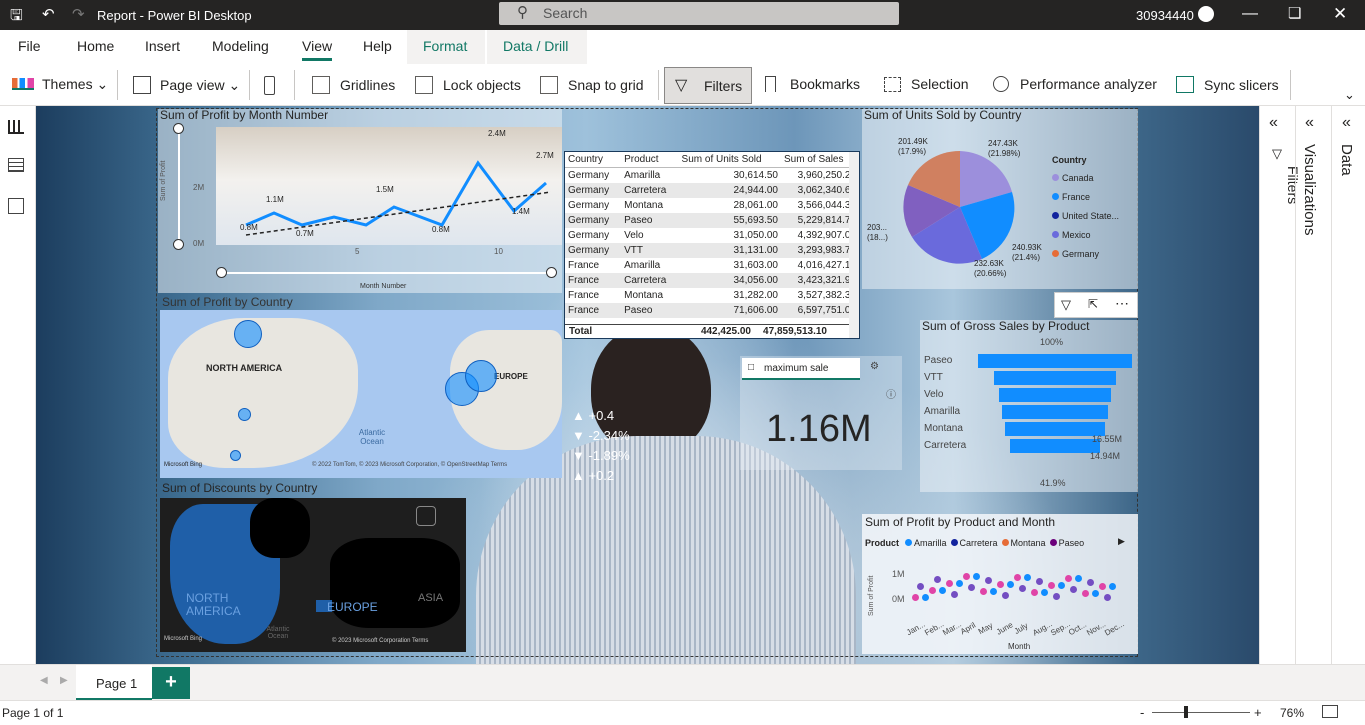 Image resolution: width=1365 pixels, height=725 pixels. I want to click on data-pane-collapsed: « Data, so click(1348, 385).